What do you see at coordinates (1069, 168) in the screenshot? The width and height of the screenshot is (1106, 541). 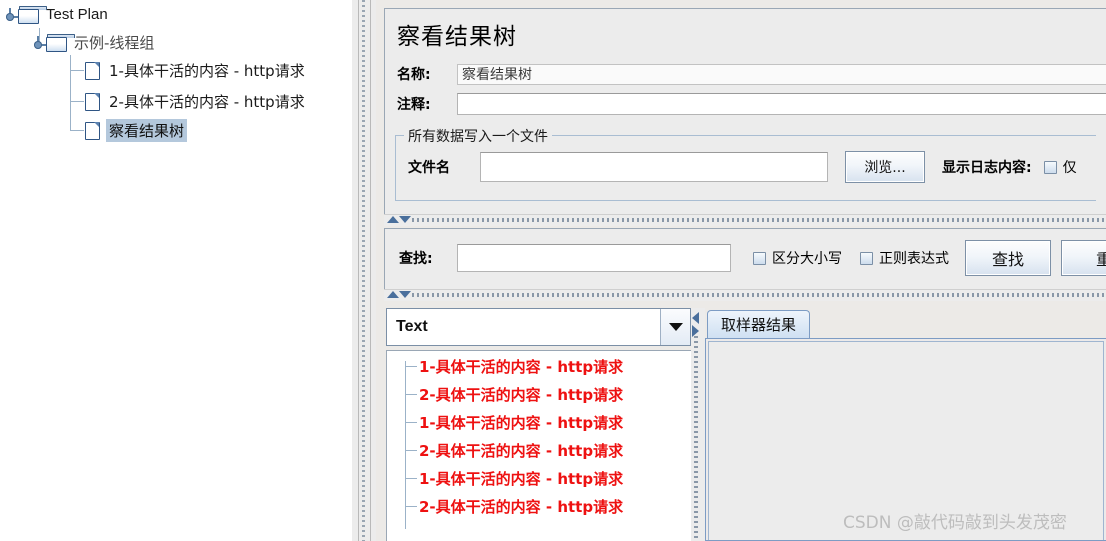 I see `log-only-label: 仅` at bounding box center [1069, 168].